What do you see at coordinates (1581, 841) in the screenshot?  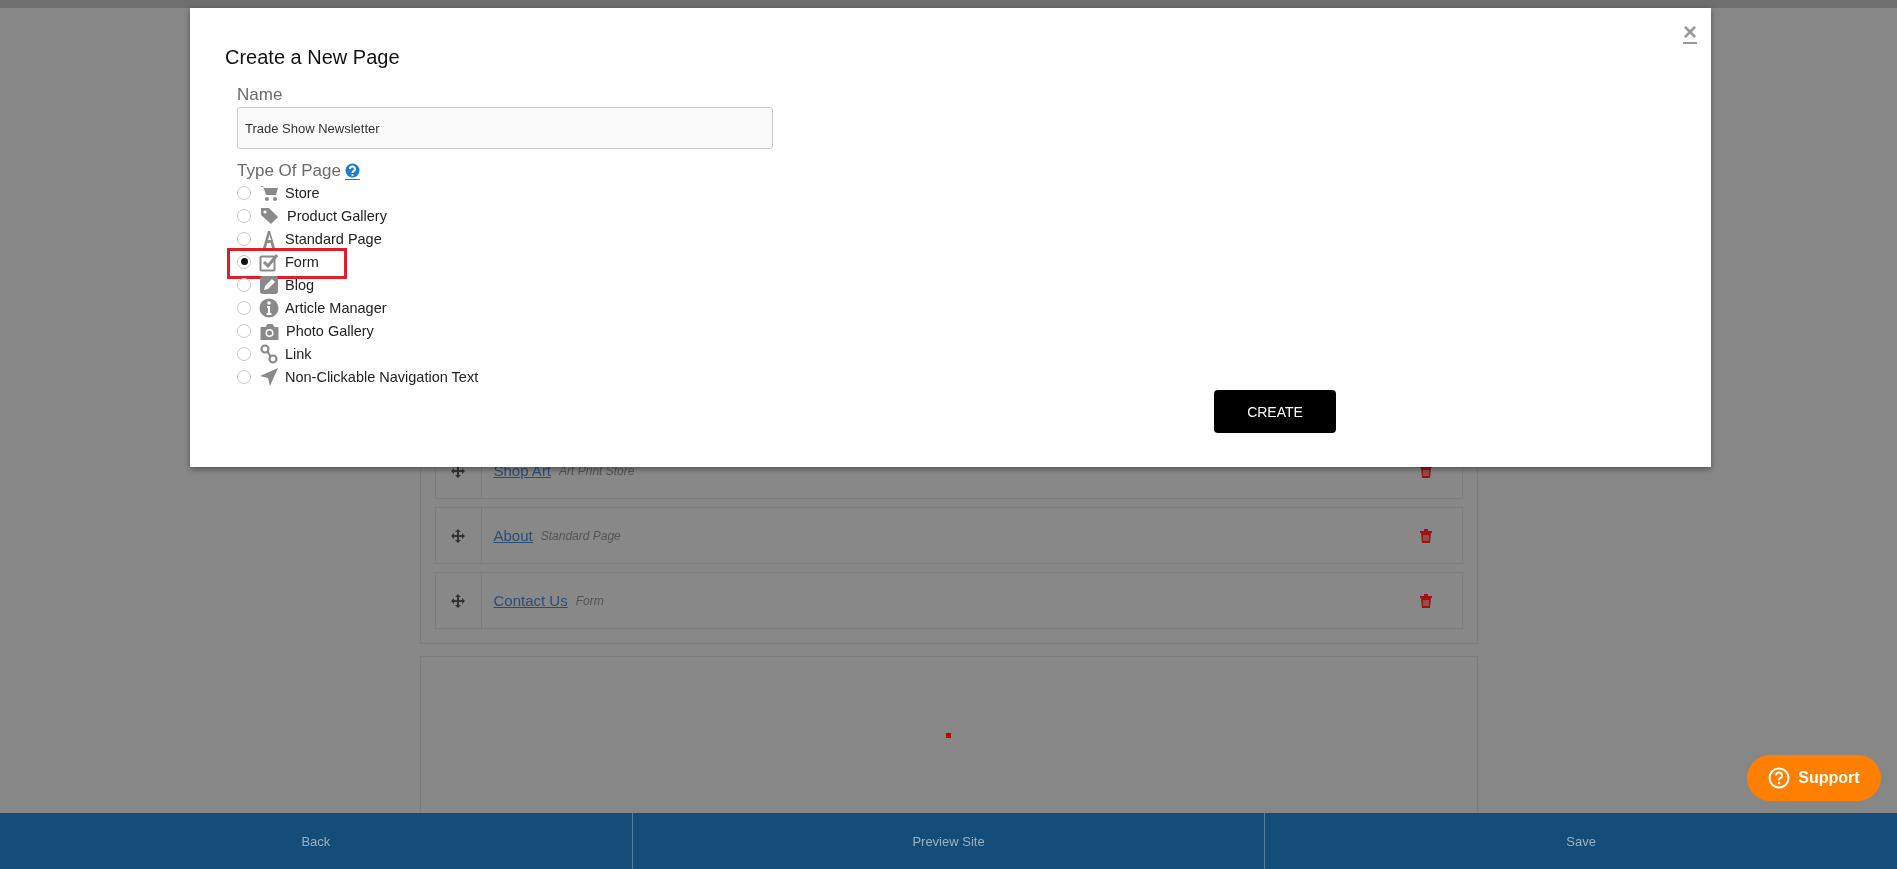 I see `footer-button: Save` at bounding box center [1581, 841].